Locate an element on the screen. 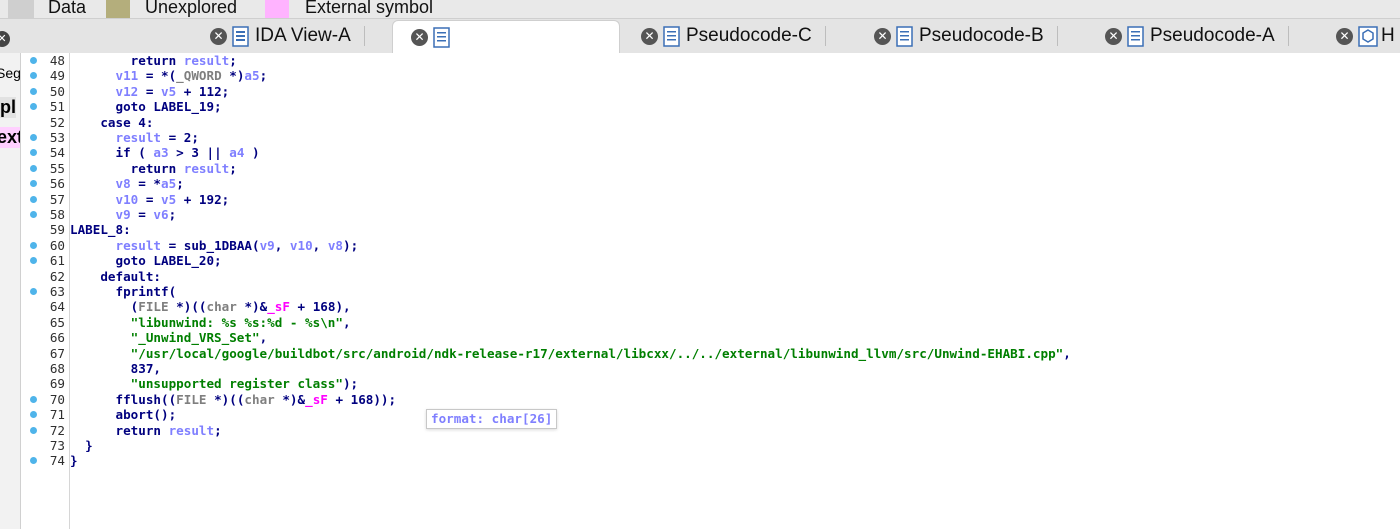 Image resolution: width=1400 pixels, height=529 pixels. code-text: result = sub_1DBAA(v9, v10, v8); is located at coordinates (214, 245).